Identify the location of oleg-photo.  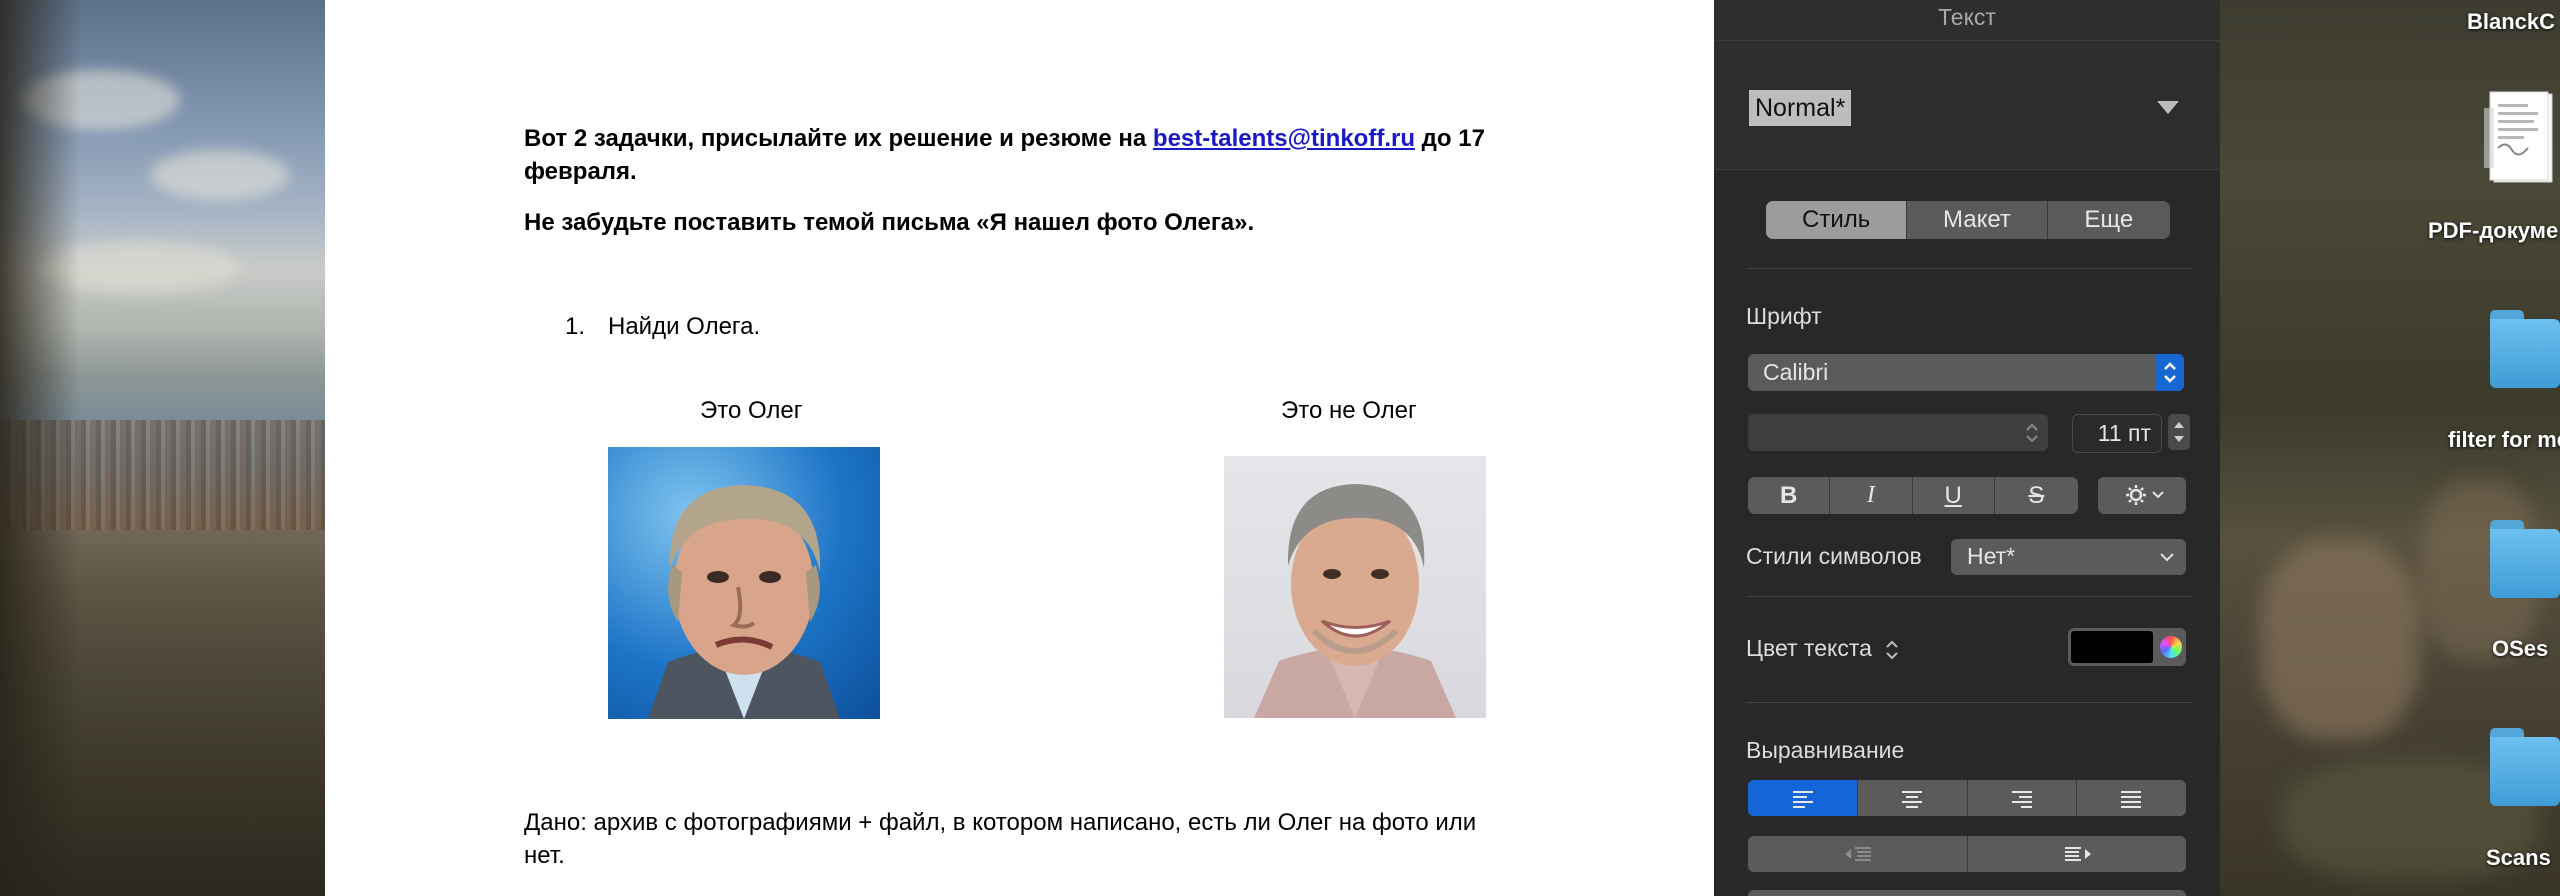
(744, 583).